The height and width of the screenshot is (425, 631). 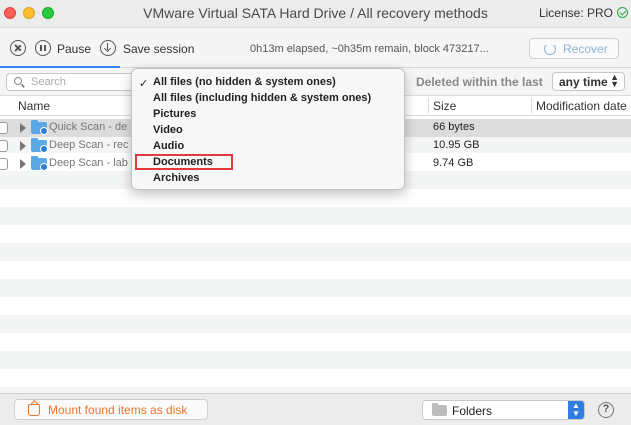 What do you see at coordinates (550, 49) in the screenshot?
I see `recover-icon` at bounding box center [550, 49].